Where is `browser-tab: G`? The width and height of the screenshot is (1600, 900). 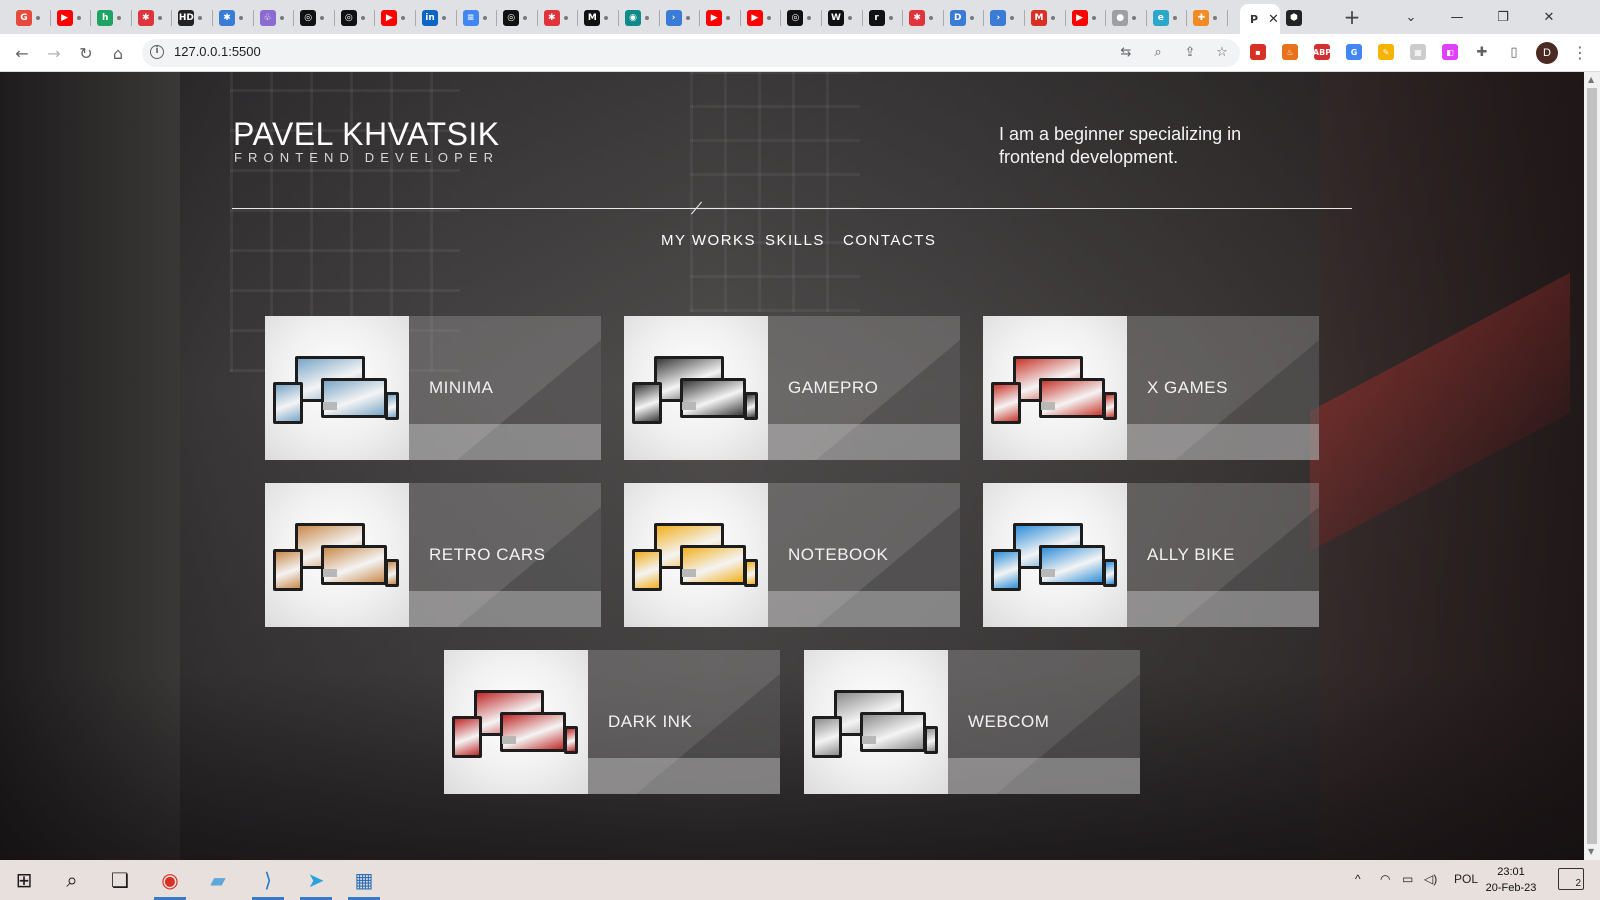 browser-tab: G is located at coordinates (30, 18).